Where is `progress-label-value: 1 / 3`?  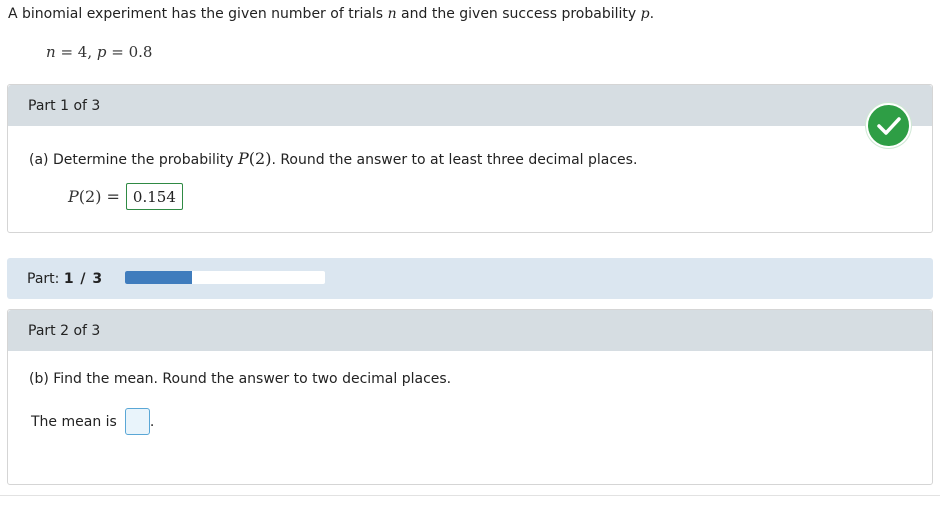
progress-label-value: 1 / 3 is located at coordinates (83, 278).